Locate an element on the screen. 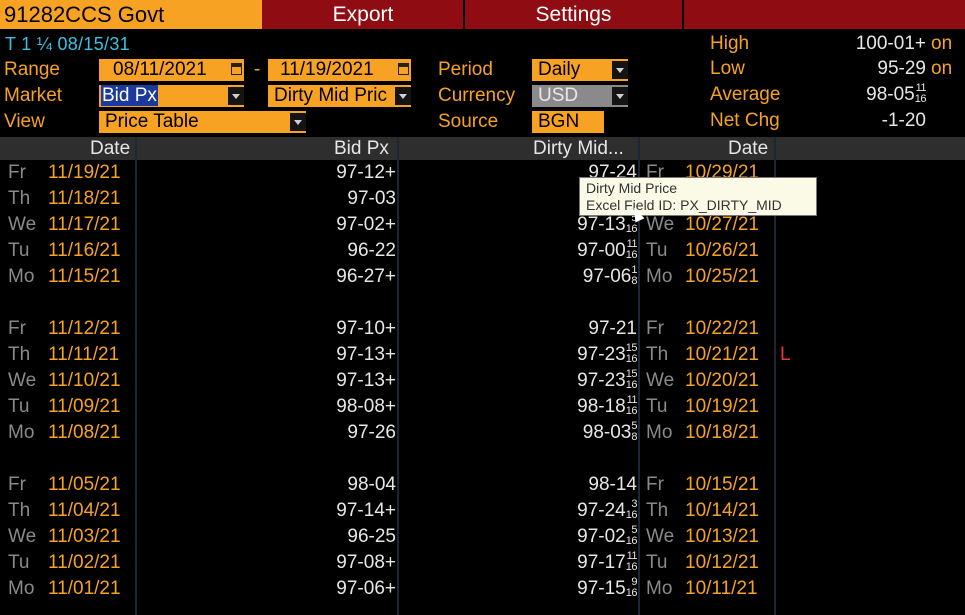 This screenshot has width=965, height=615. row-dirty-mid: 98-18 11 16 is located at coordinates (558, 407).